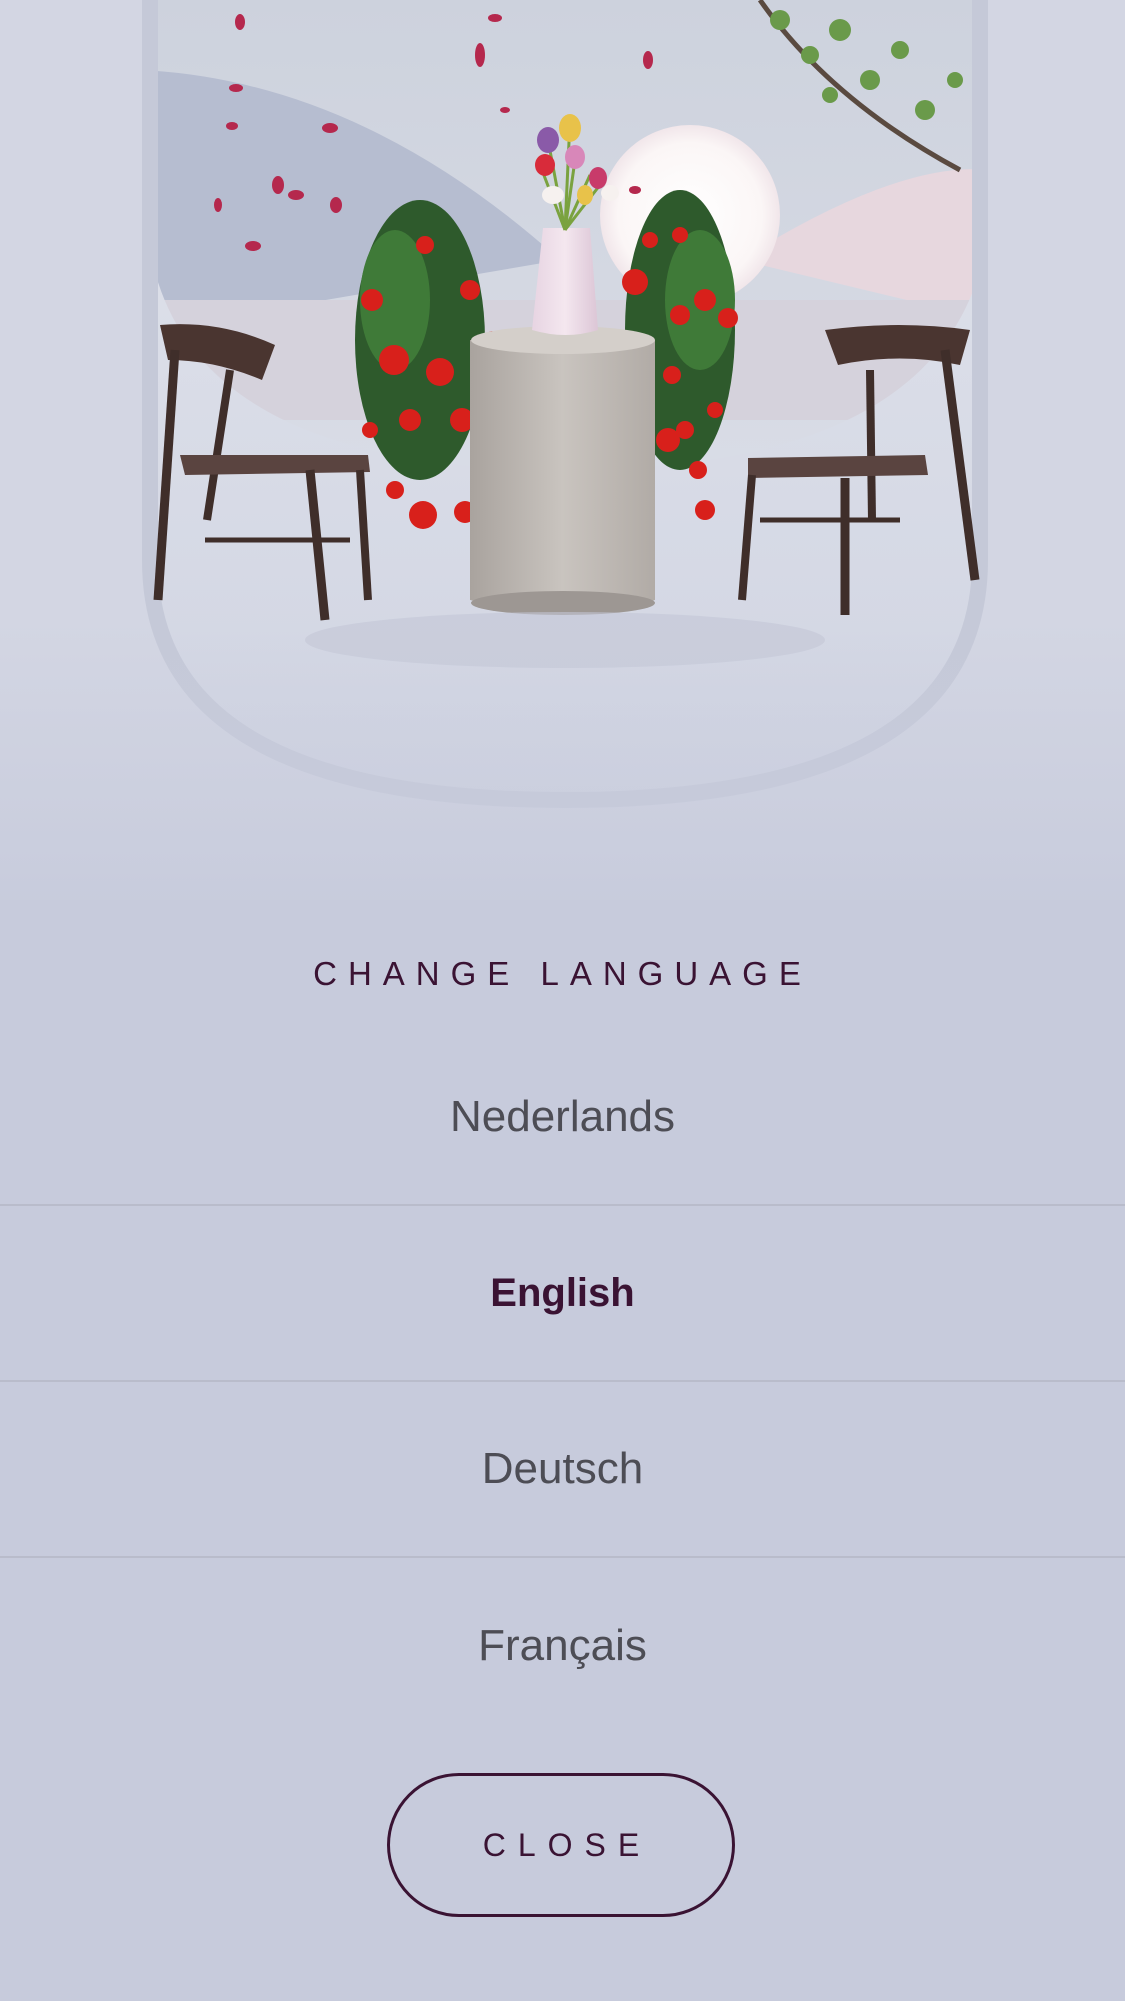 This screenshot has width=1125, height=2001. I want to click on close-button: CLOSE, so click(561, 1845).